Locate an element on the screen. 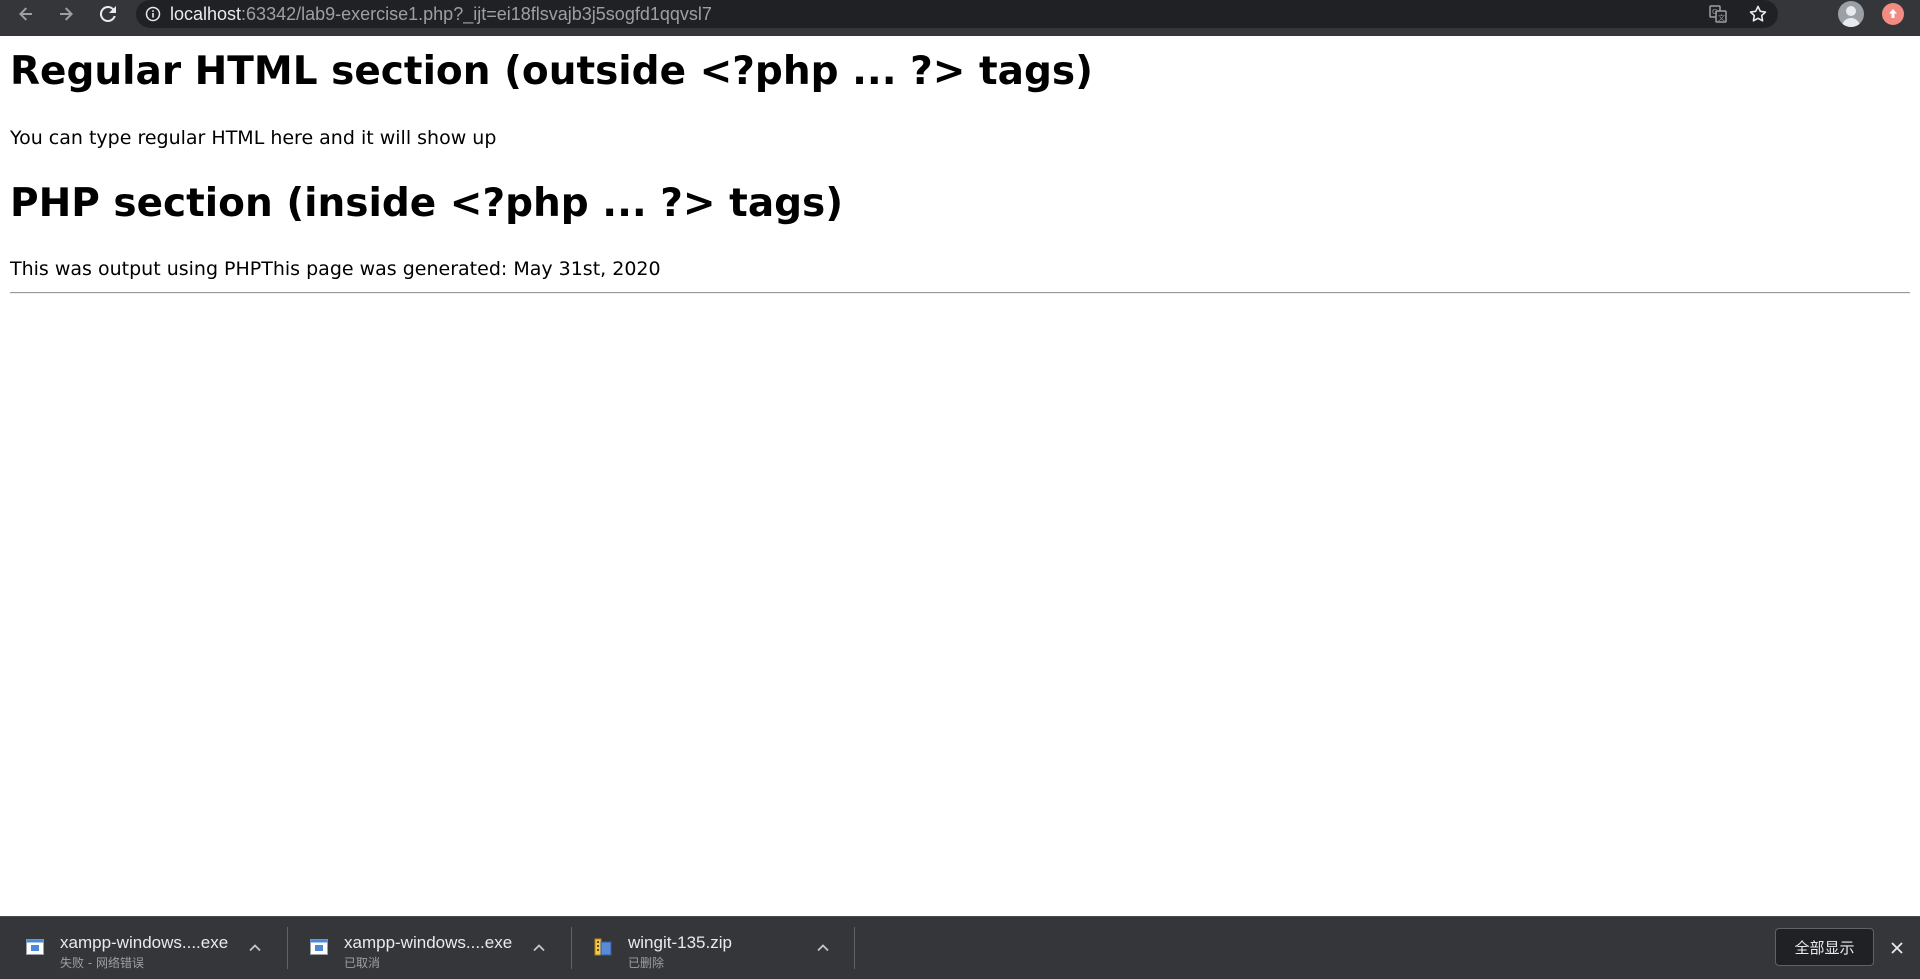 This screenshot has height=979, width=1920. star-icon is located at coordinates (1758, 13).